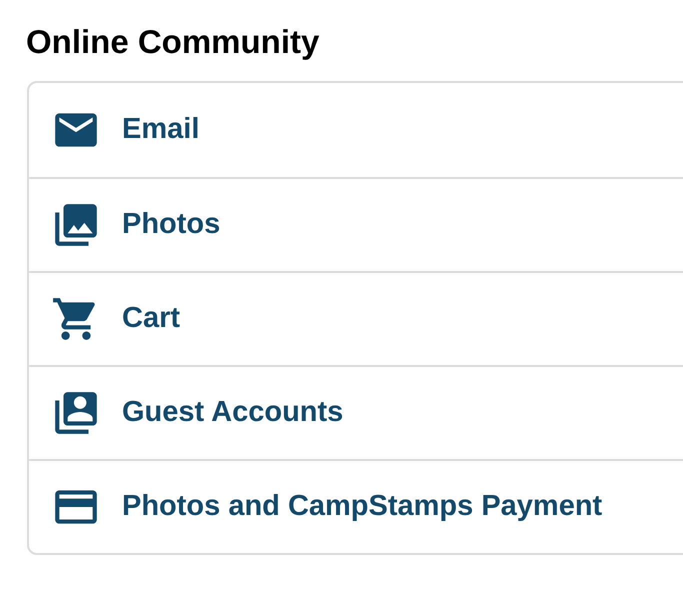  I want to click on item-label: Email, so click(161, 130).